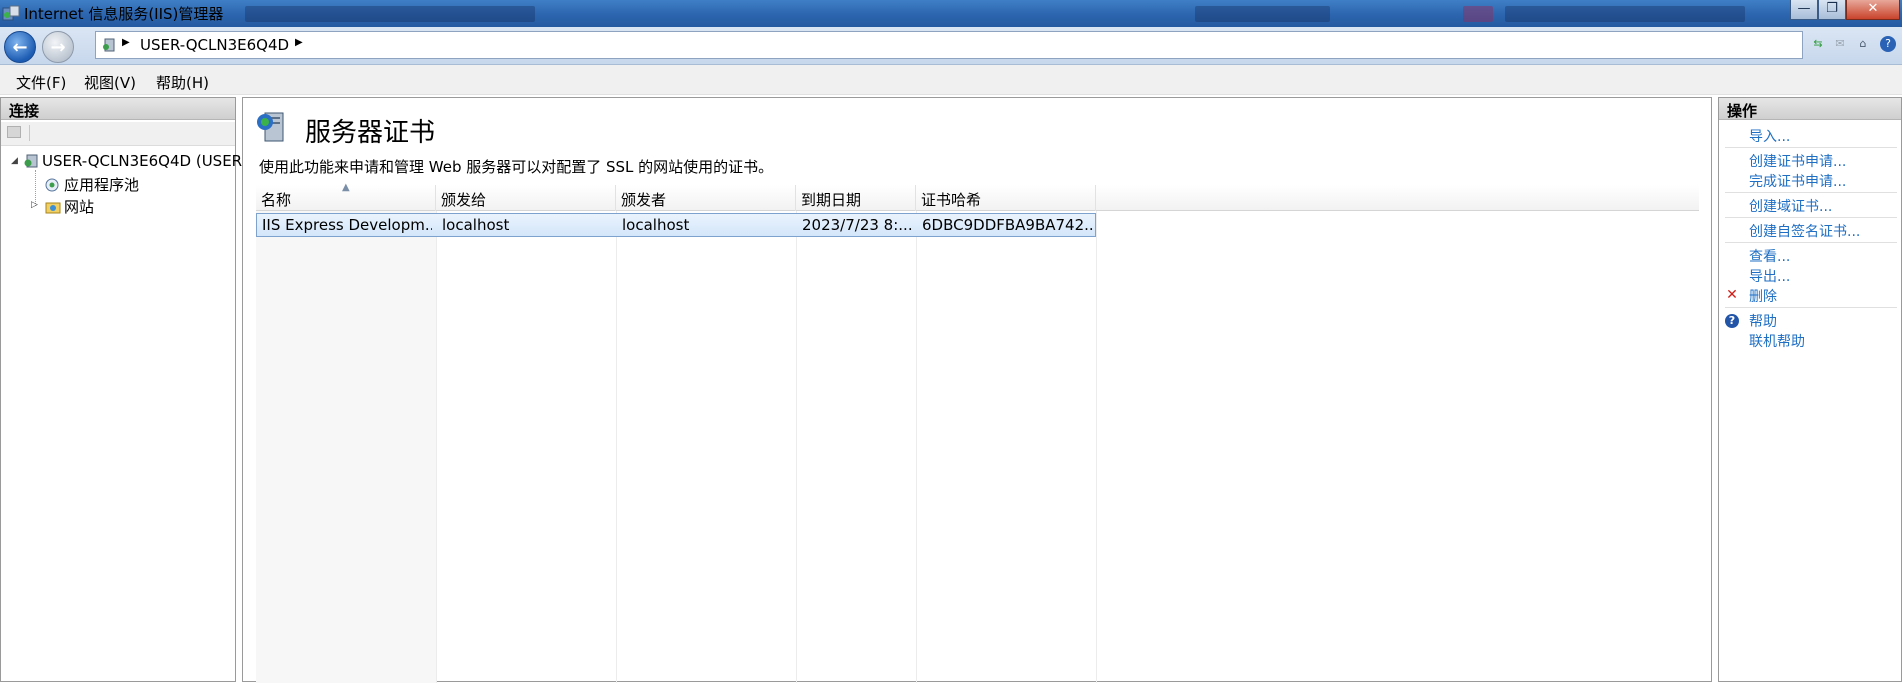  What do you see at coordinates (476, 225) in the screenshot?
I see `cell-issued-to: localhost` at bounding box center [476, 225].